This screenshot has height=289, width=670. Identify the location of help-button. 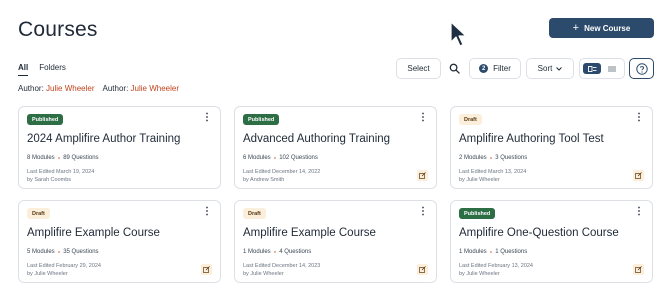
(641, 68).